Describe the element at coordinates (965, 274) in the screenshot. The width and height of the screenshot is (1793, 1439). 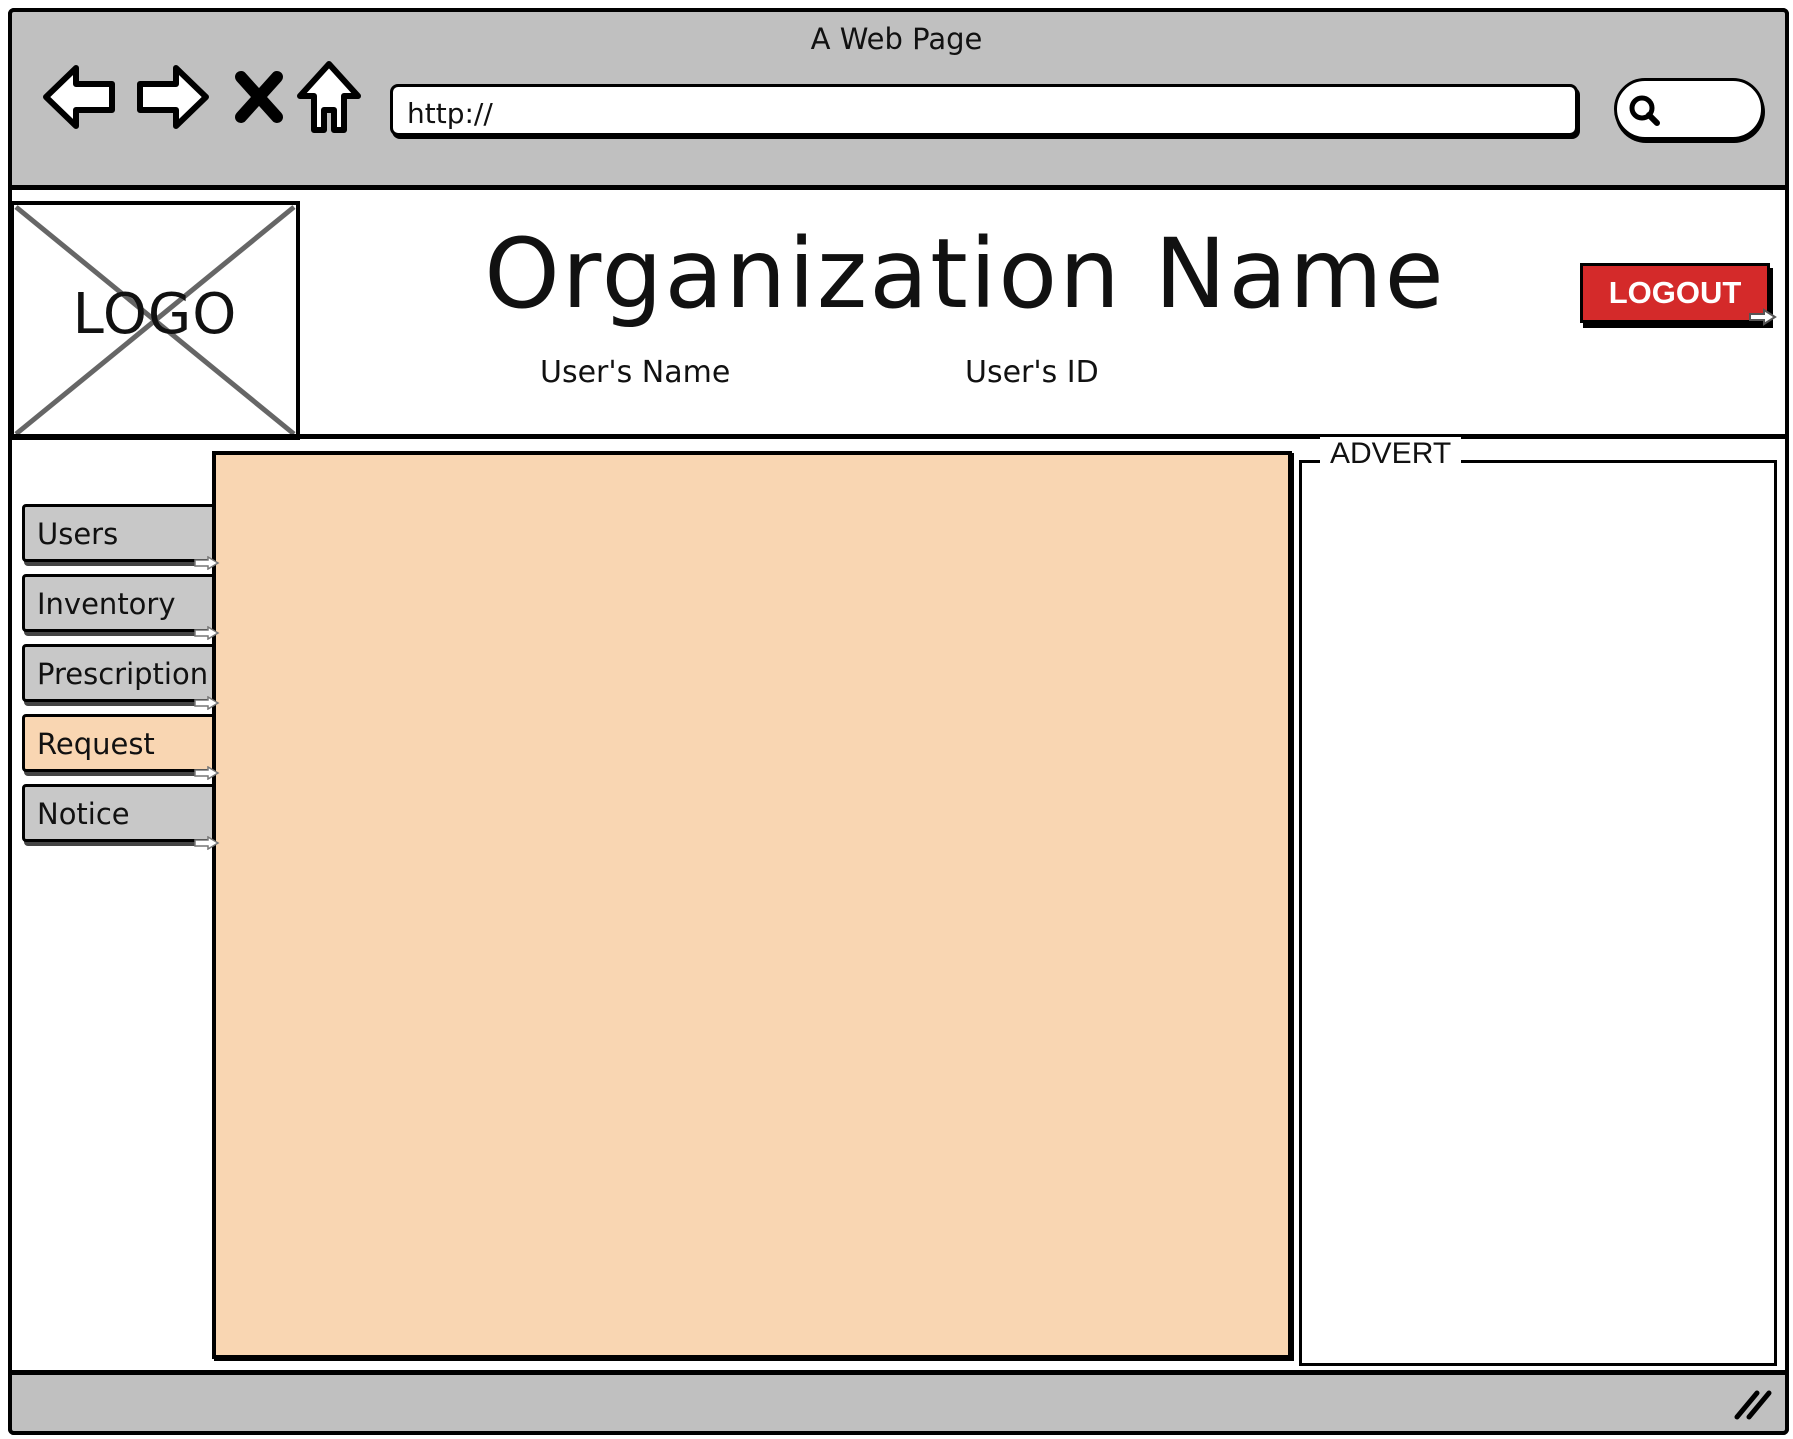
I see `organization-name: Organization Name` at that location.